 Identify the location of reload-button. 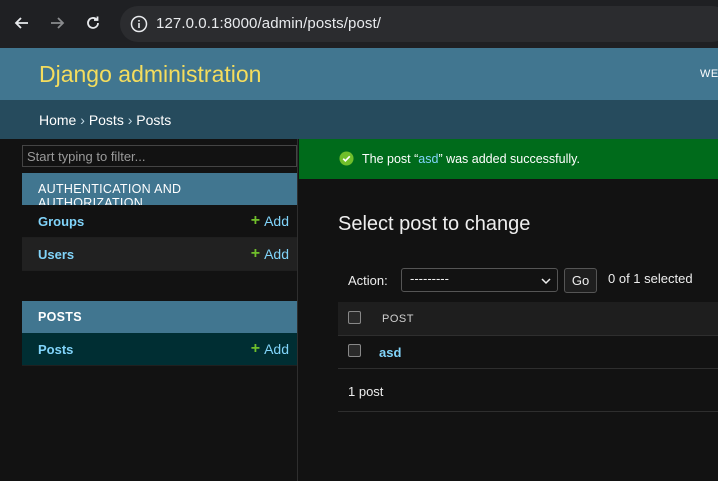
(93, 23).